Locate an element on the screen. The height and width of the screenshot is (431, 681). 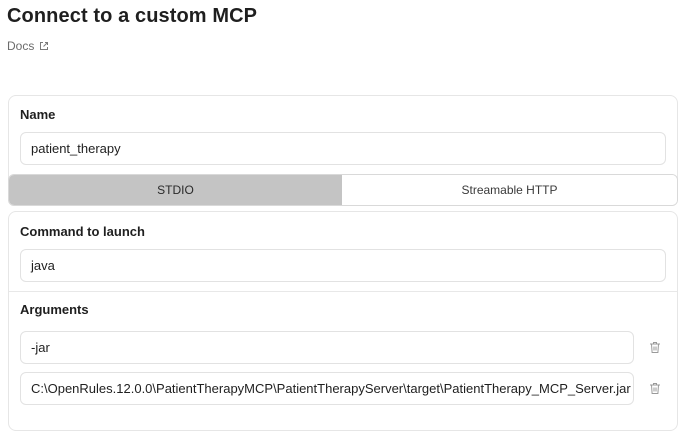
section-divider is located at coordinates (343, 291).